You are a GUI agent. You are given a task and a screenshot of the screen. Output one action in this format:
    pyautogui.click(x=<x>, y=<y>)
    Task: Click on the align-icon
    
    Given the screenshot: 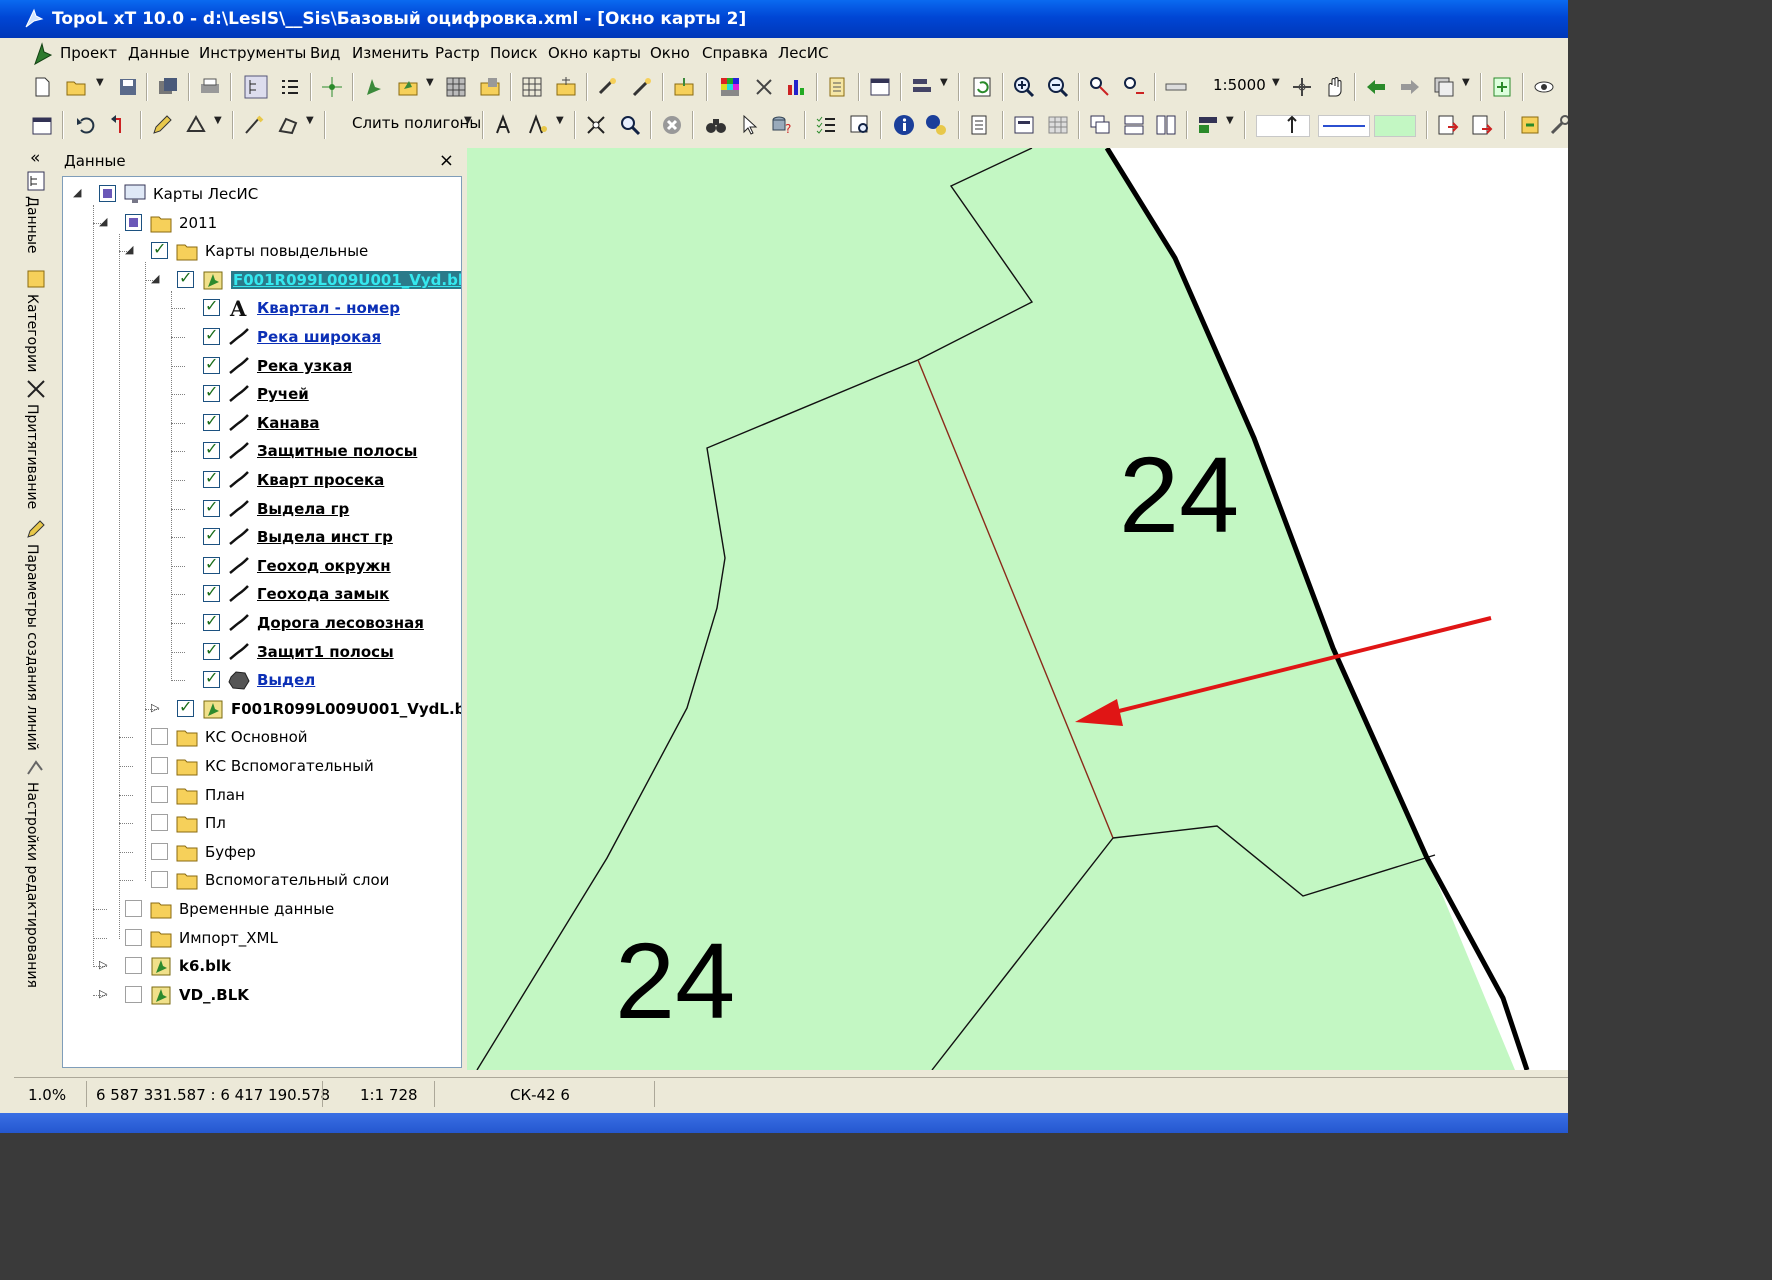 What is the action you would take?
    pyautogui.click(x=922, y=87)
    